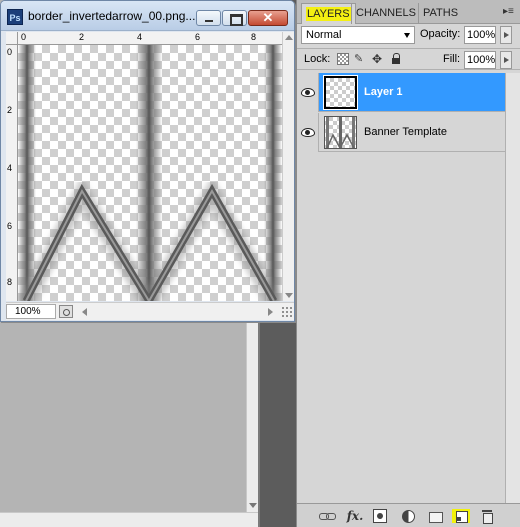 The height and width of the screenshot is (527, 520). I want to click on fill-label: Fill:, so click(452, 59).